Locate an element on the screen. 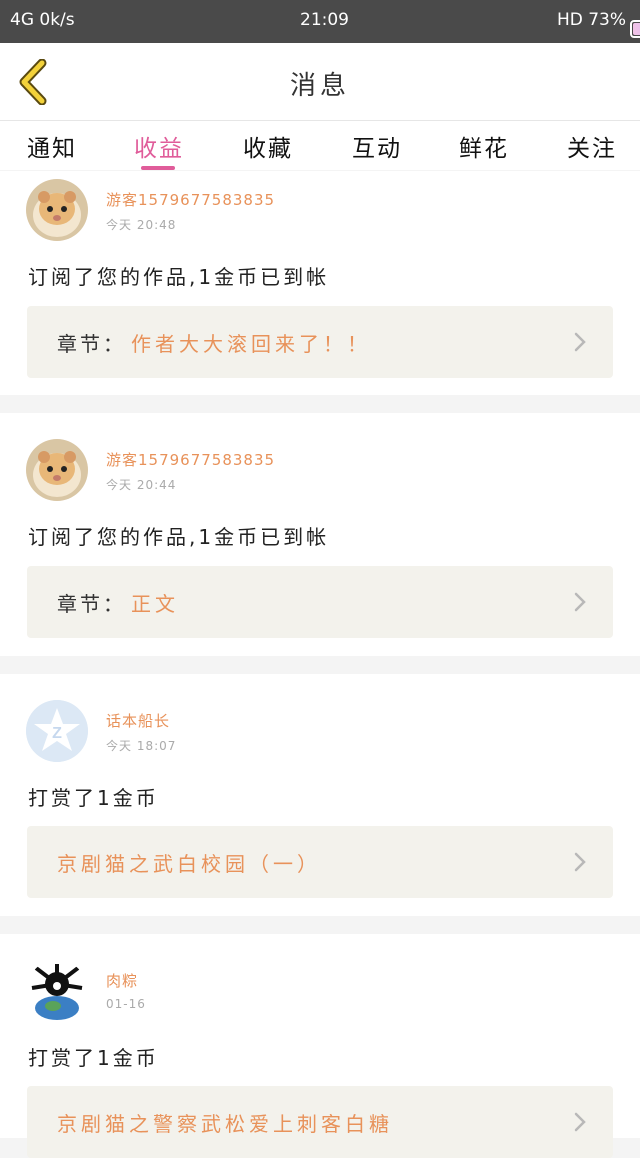  black-figure-avatar-icon is located at coordinates (57, 991).